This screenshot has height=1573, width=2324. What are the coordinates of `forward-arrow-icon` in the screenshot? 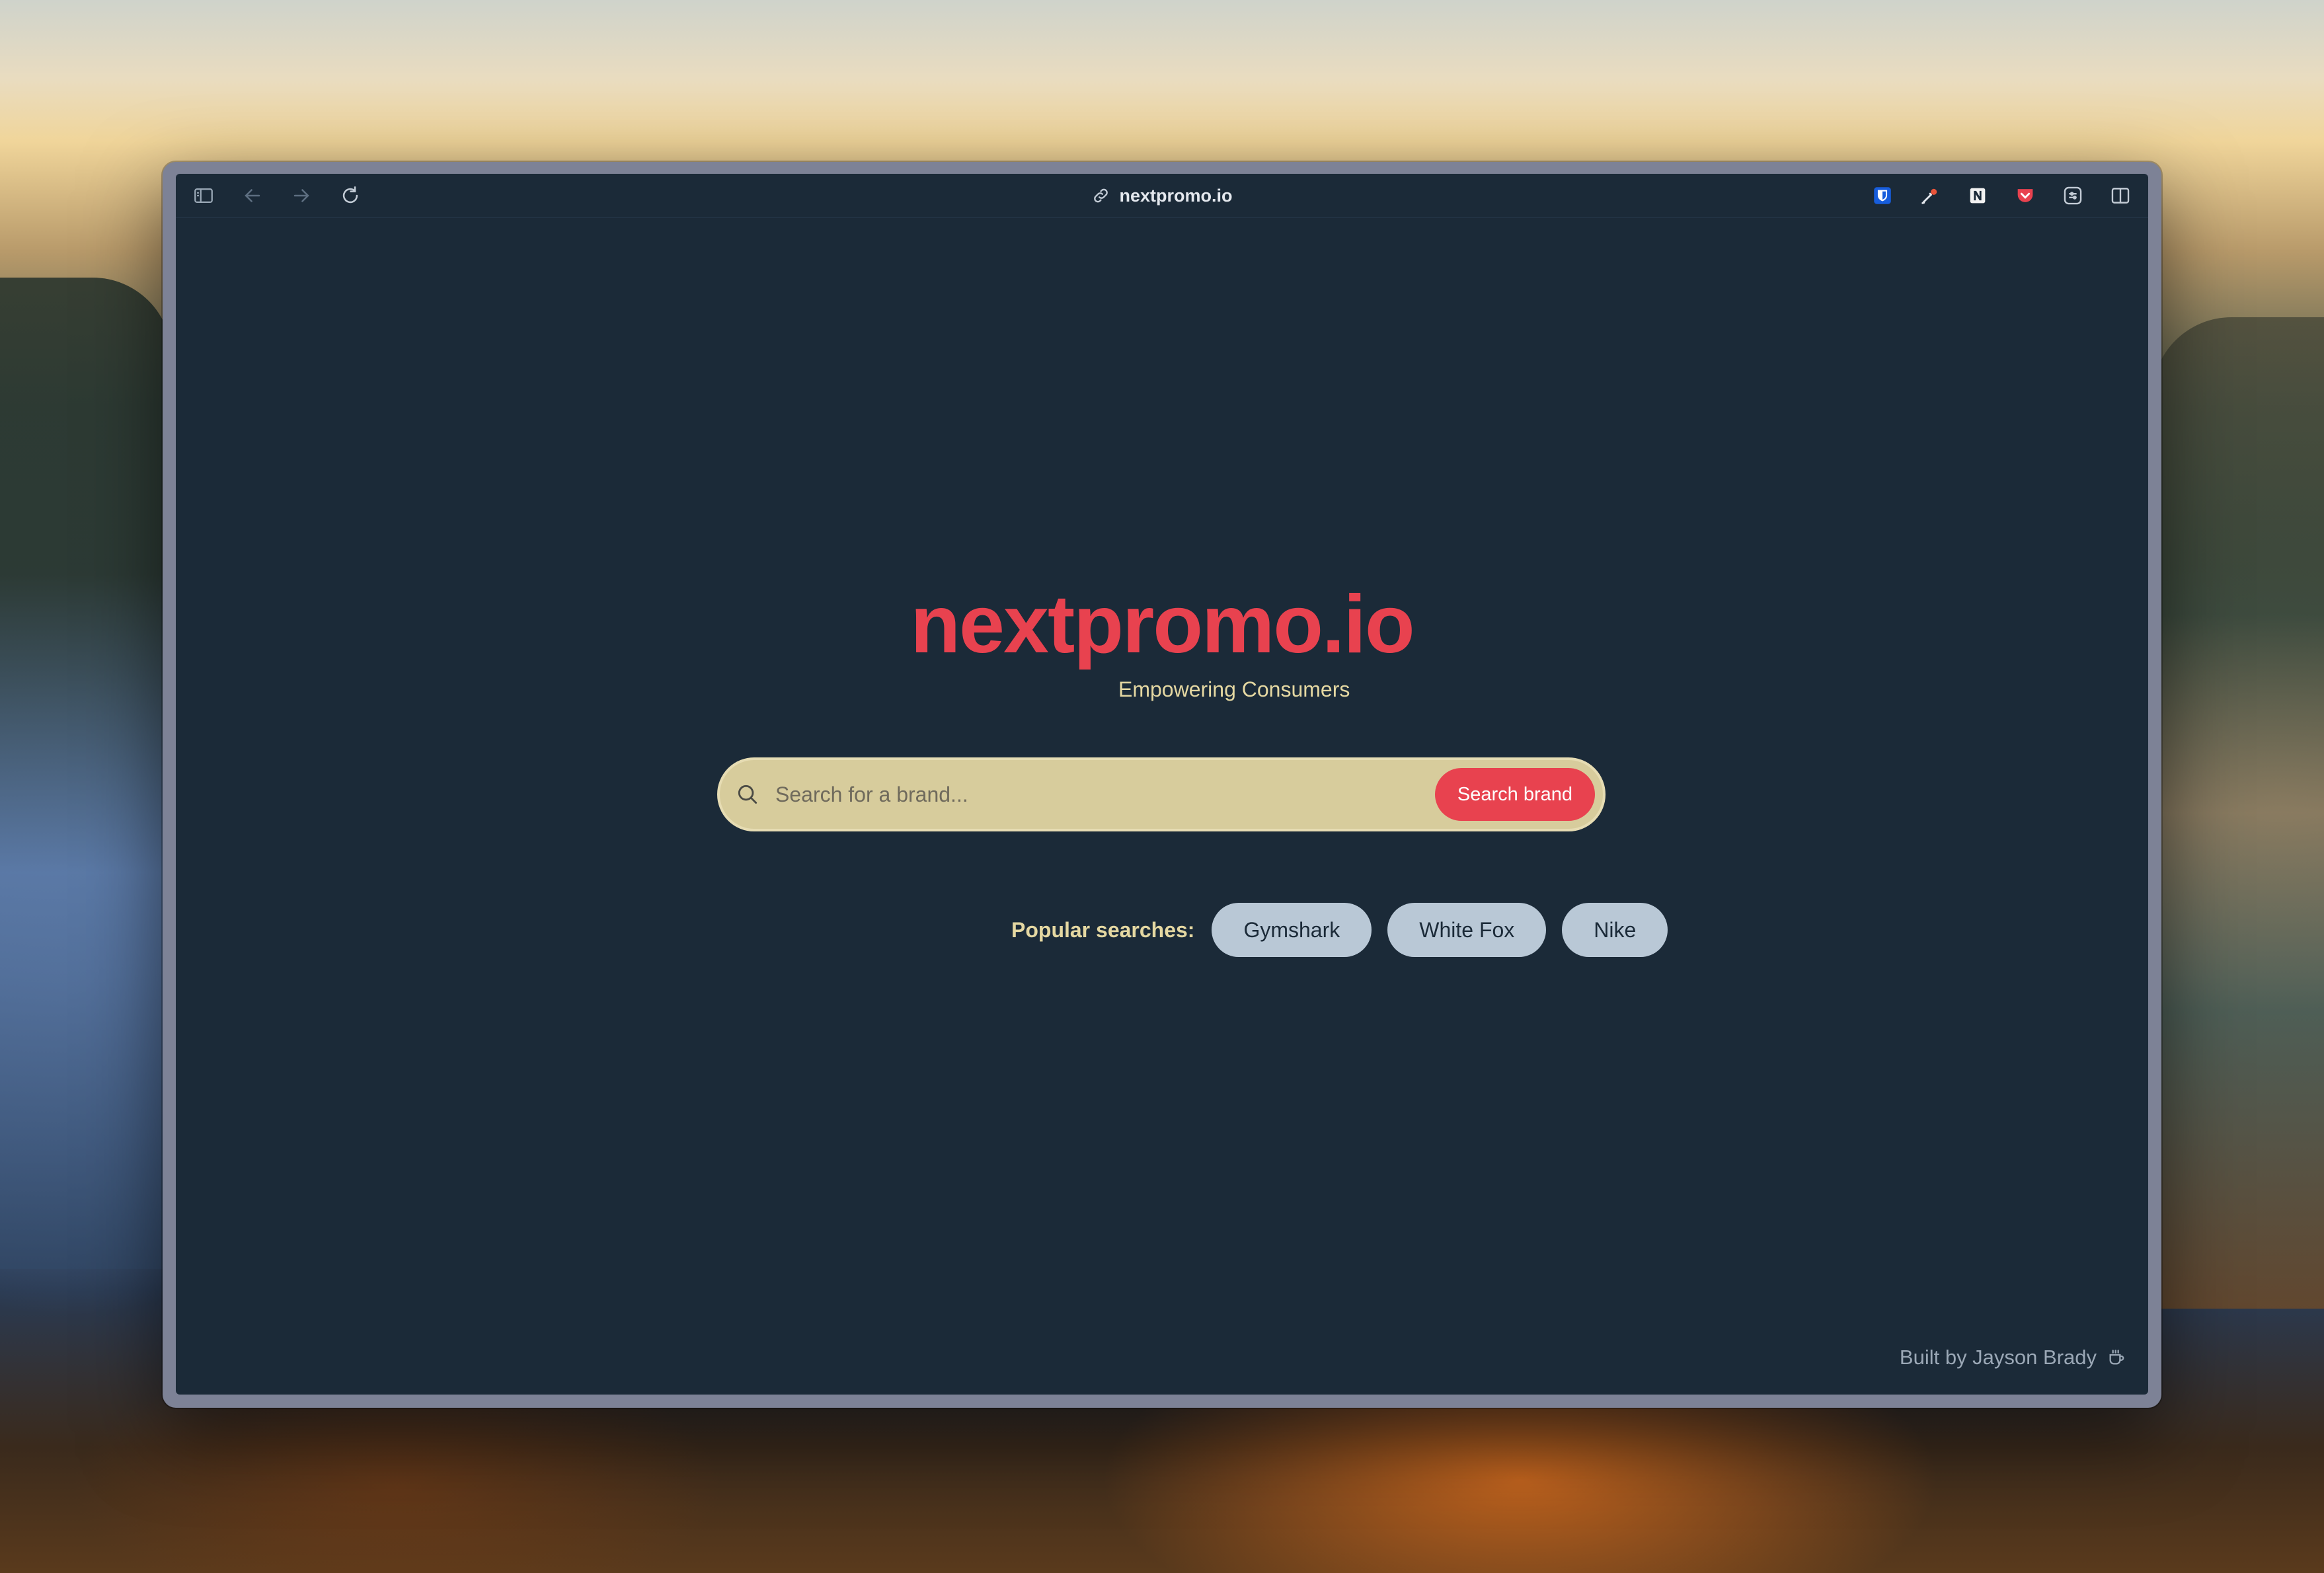 It's located at (301, 195).